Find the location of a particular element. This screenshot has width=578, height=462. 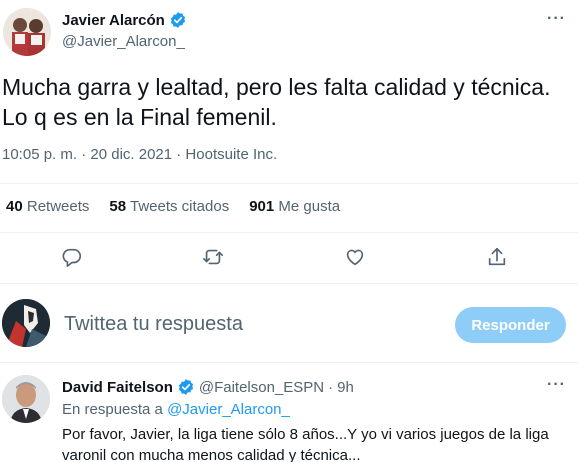

retweets-stat: 40 Retweets is located at coordinates (47, 206).